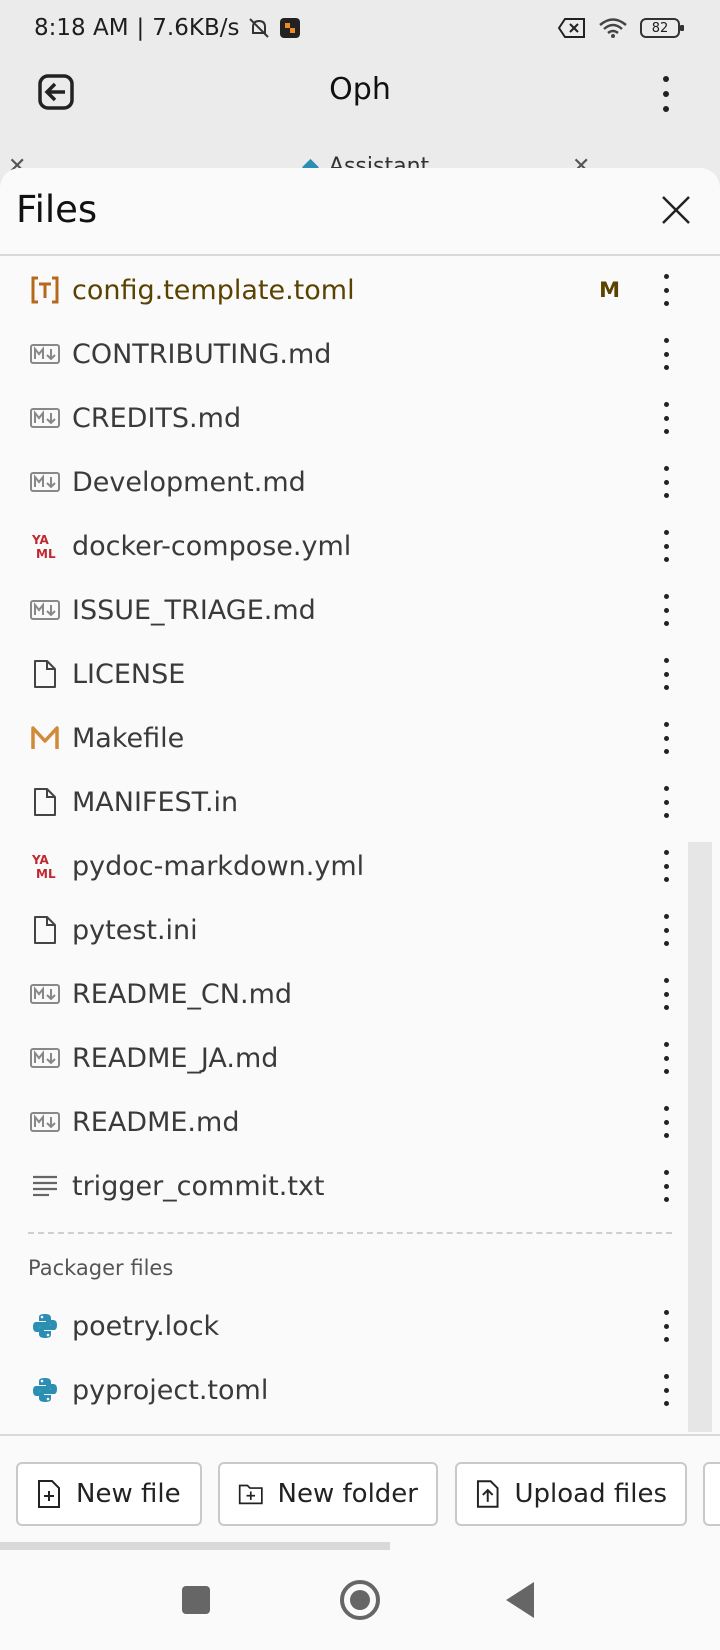 Image resolution: width=720 pixels, height=1650 pixels. What do you see at coordinates (360, 418) in the screenshot?
I see `file-row: CREDITS.md` at bounding box center [360, 418].